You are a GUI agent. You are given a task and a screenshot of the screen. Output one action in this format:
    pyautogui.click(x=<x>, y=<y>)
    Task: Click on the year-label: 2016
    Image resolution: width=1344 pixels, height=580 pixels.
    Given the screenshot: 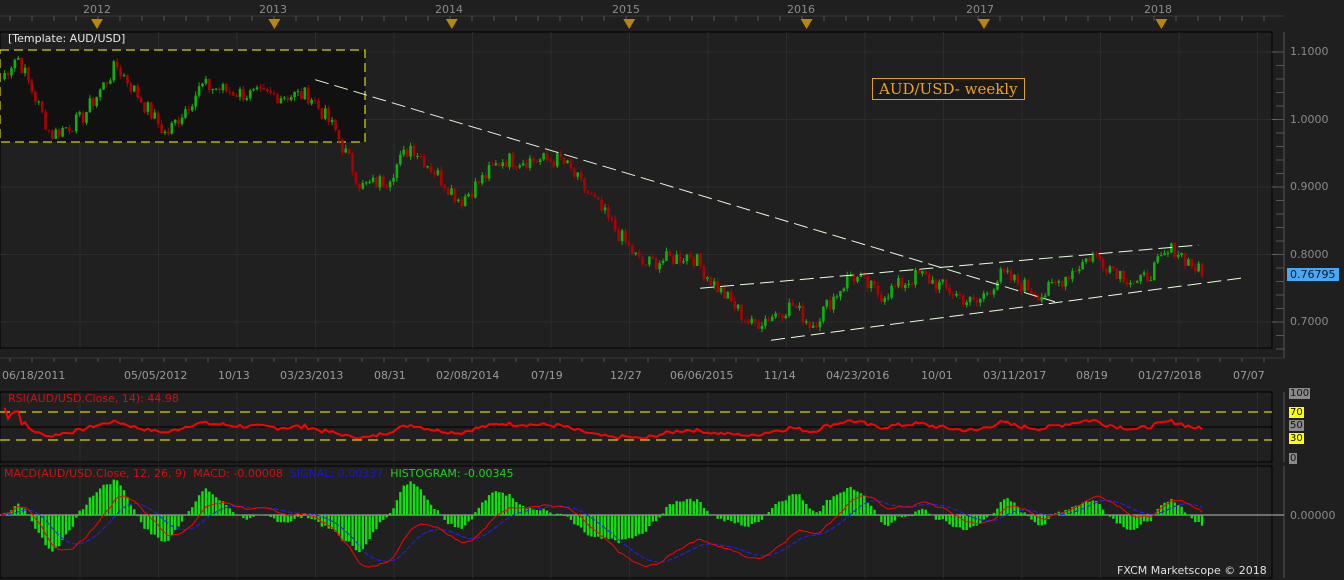 What is the action you would take?
    pyautogui.click(x=801, y=9)
    